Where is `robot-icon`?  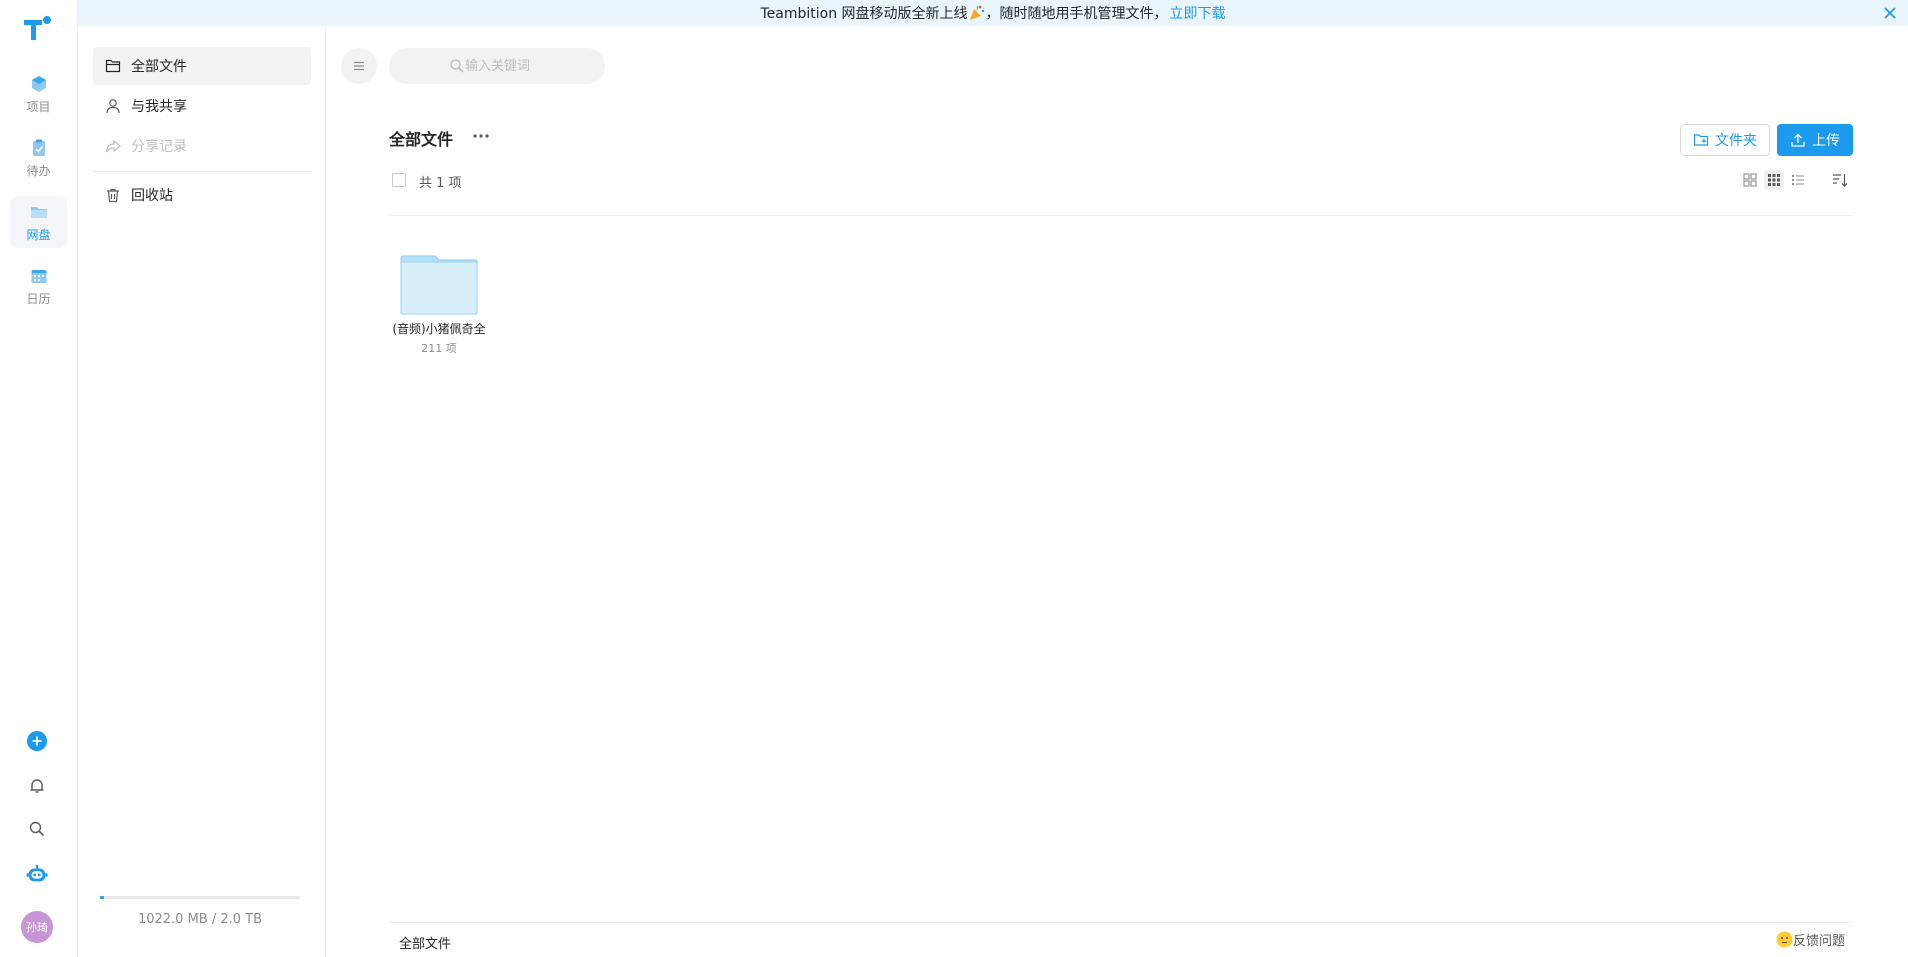
robot-icon is located at coordinates (37, 873).